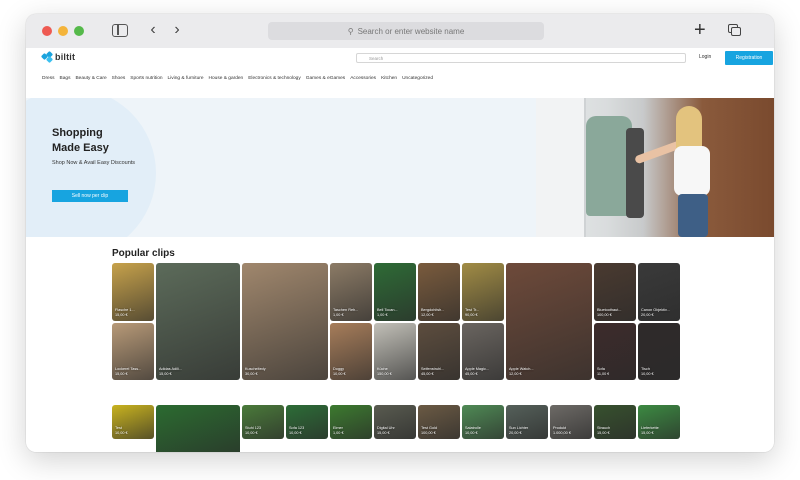 Image resolution: width=800 pixels, height=480 pixels. What do you see at coordinates (65, 78) in the screenshot?
I see `category-link: Bags` at bounding box center [65, 78].